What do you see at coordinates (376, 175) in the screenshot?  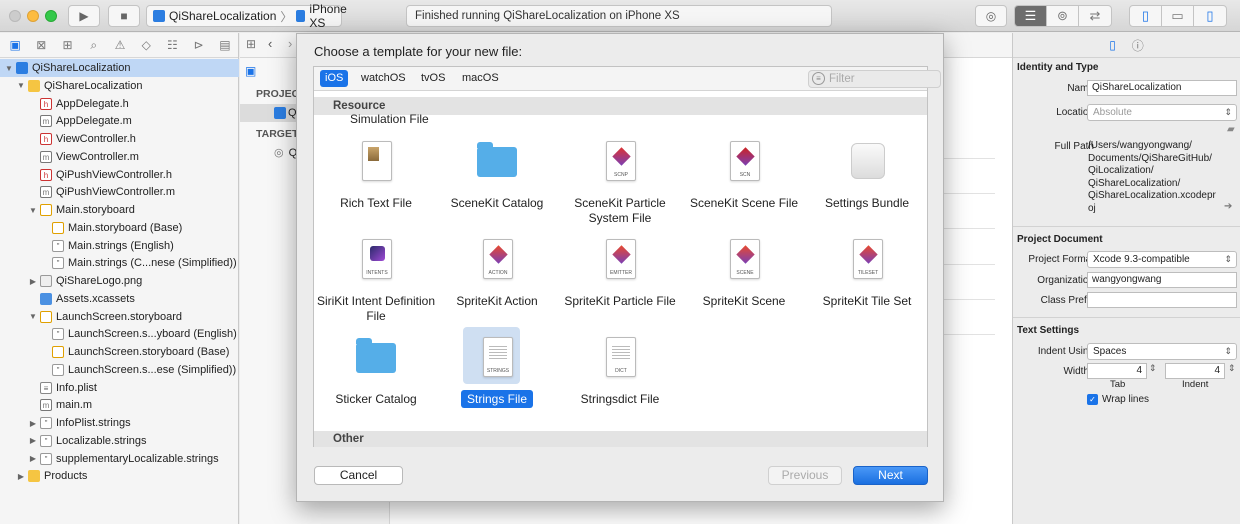 I see `template-tile: Rich Text File` at bounding box center [376, 175].